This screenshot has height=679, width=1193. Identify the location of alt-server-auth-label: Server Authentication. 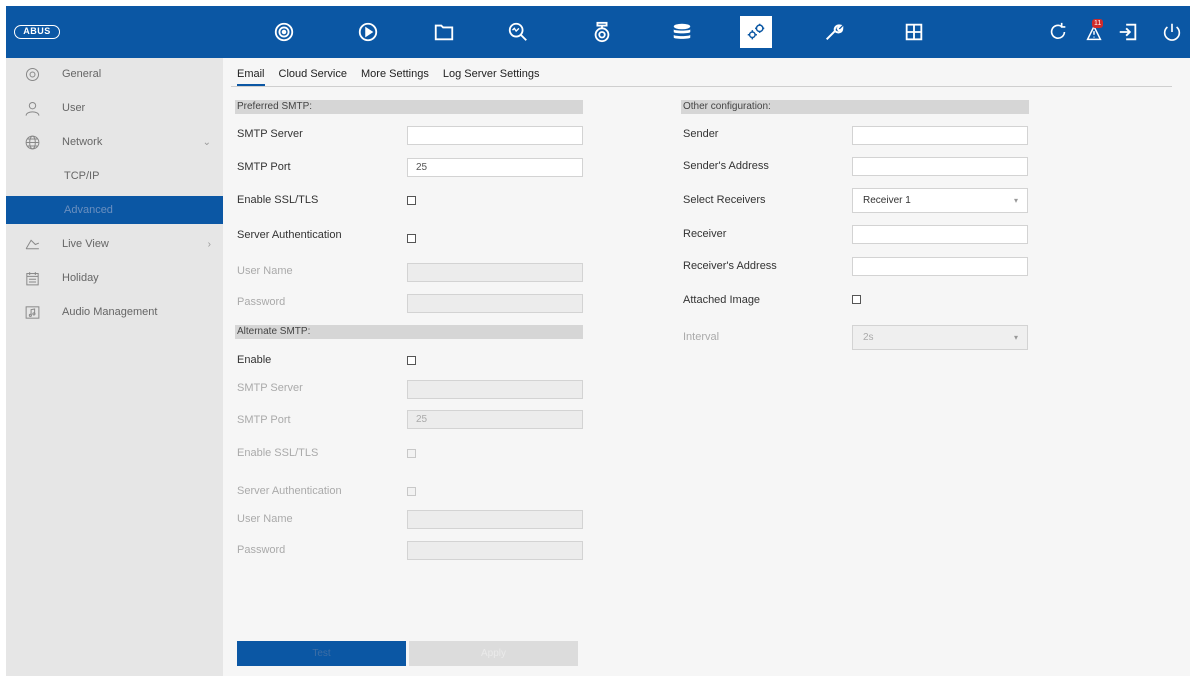
(289, 491).